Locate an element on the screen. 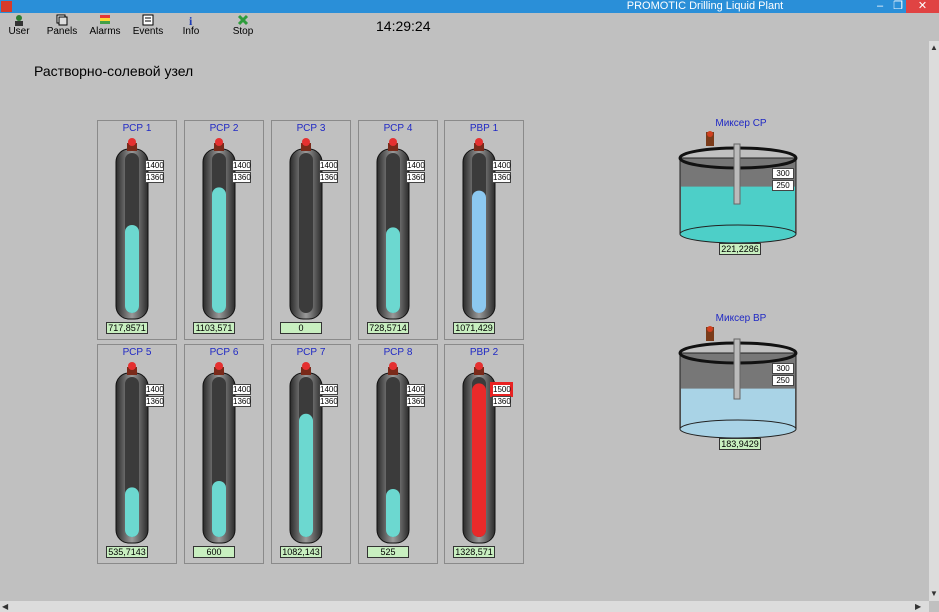 The width and height of the screenshot is (939, 612). tank-name: РВР 2 is located at coordinates (484, 352).